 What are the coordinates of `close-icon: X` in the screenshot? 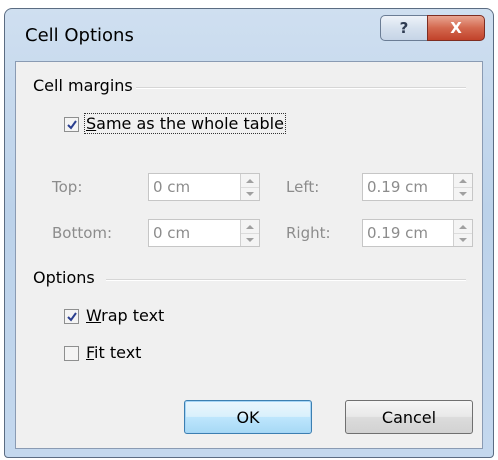 It's located at (456, 28).